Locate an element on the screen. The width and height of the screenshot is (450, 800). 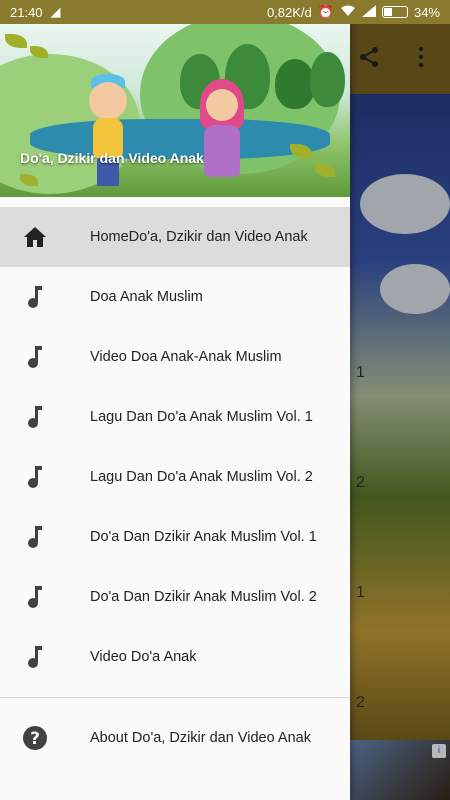
battery-percent: 34% is located at coordinates (426, 12).